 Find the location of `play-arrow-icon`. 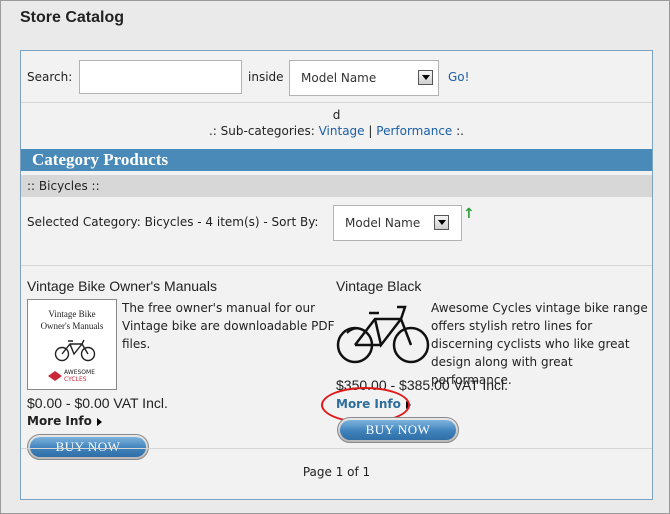

play-arrow-icon is located at coordinates (99, 421).